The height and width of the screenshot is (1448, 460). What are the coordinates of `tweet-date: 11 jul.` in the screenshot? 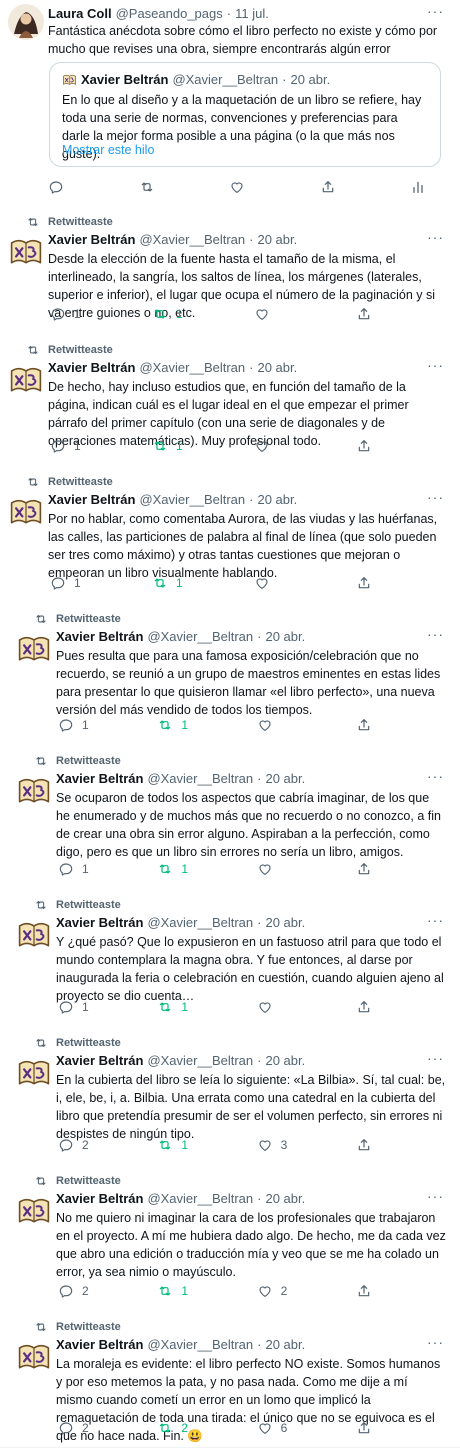 It's located at (252, 13).